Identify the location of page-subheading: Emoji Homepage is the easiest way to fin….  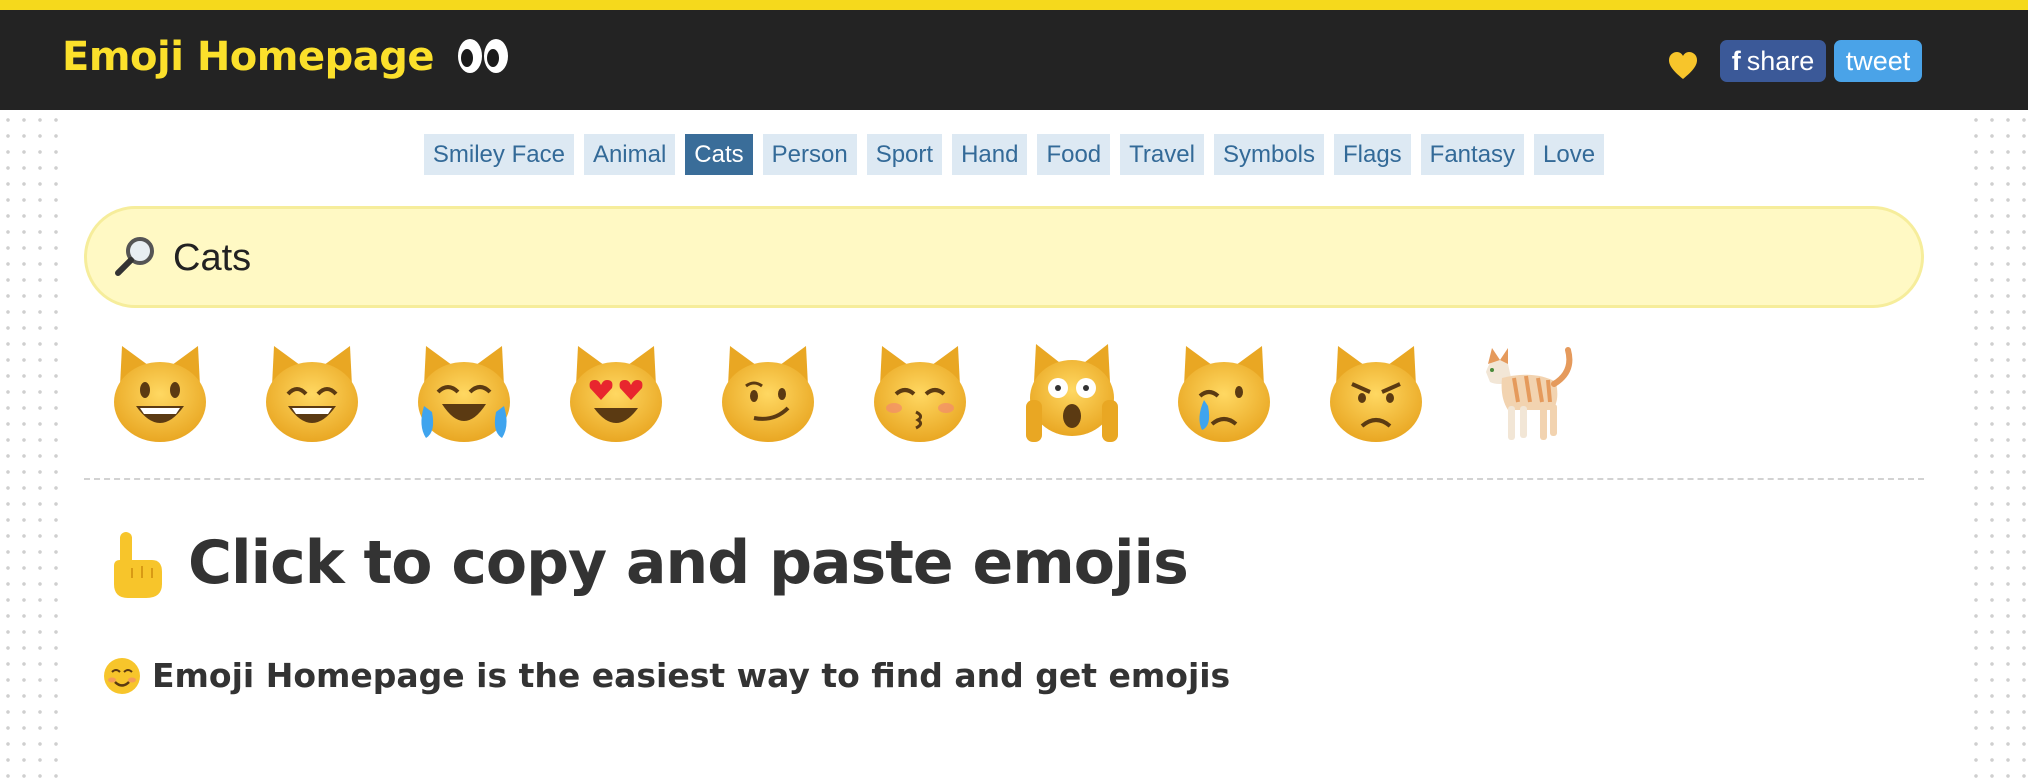
(691, 675).